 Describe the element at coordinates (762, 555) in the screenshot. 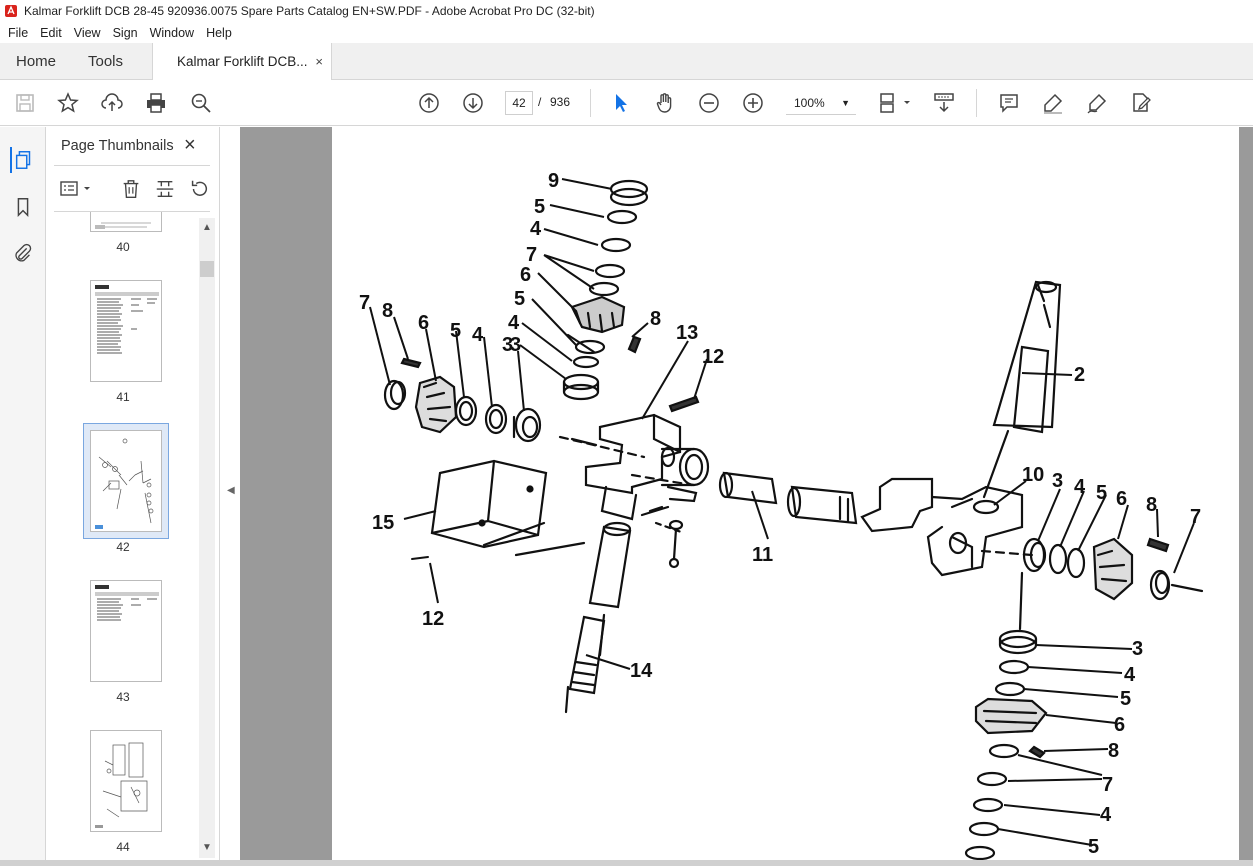

I see `callout-11: 11` at that location.